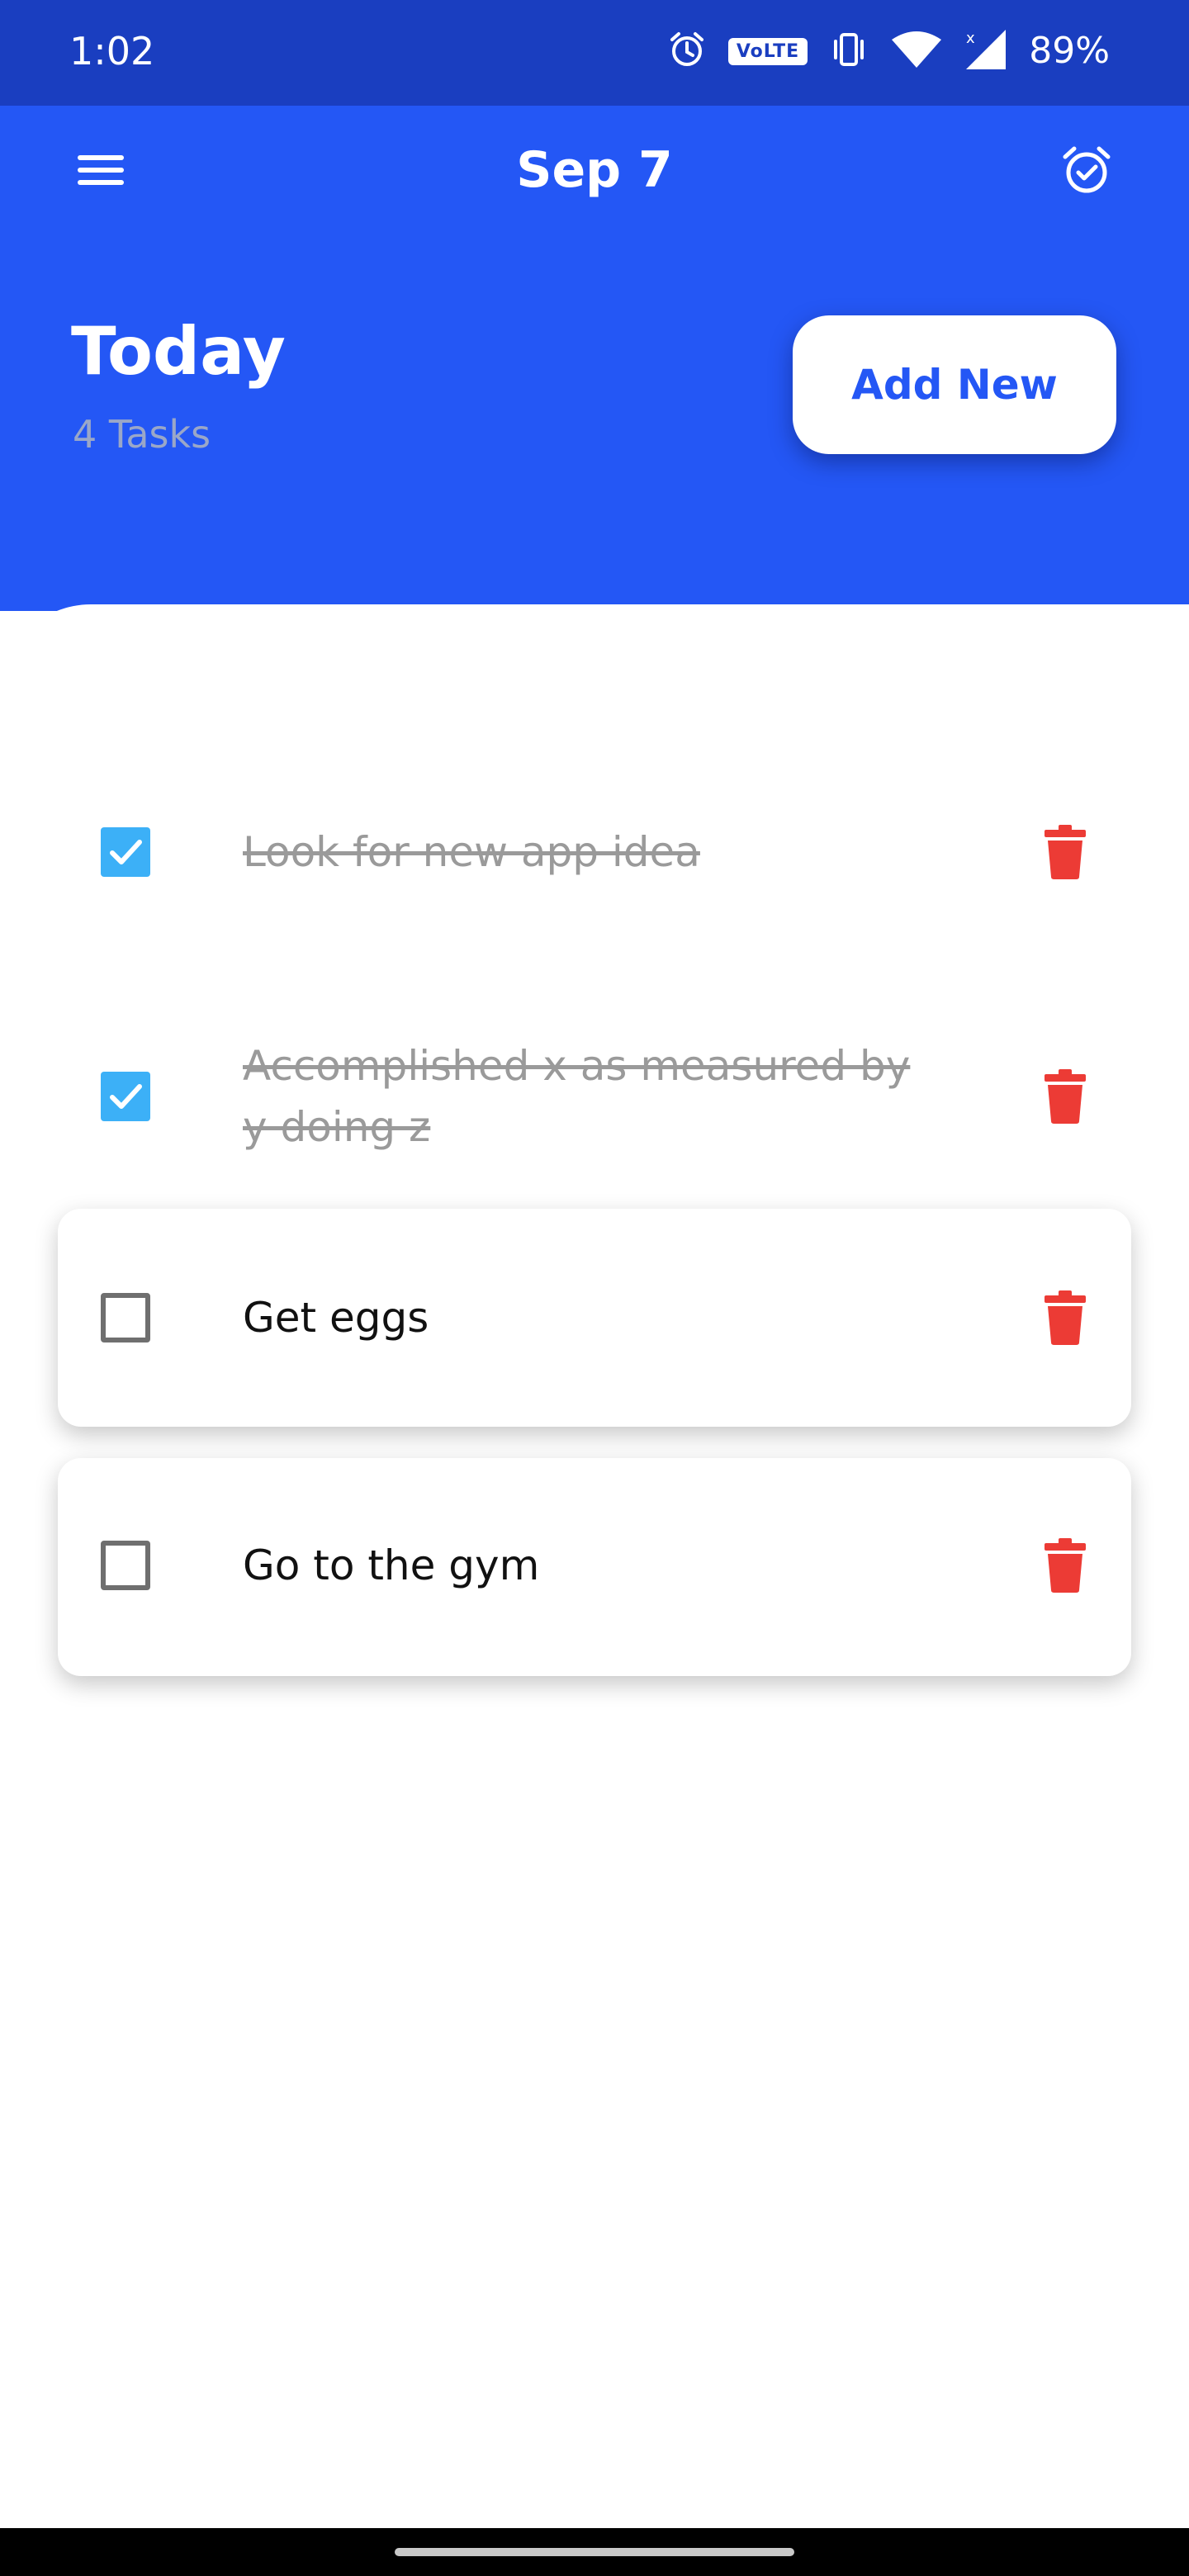 This screenshot has height=2576, width=1189. I want to click on home-indicator, so click(594, 2552).